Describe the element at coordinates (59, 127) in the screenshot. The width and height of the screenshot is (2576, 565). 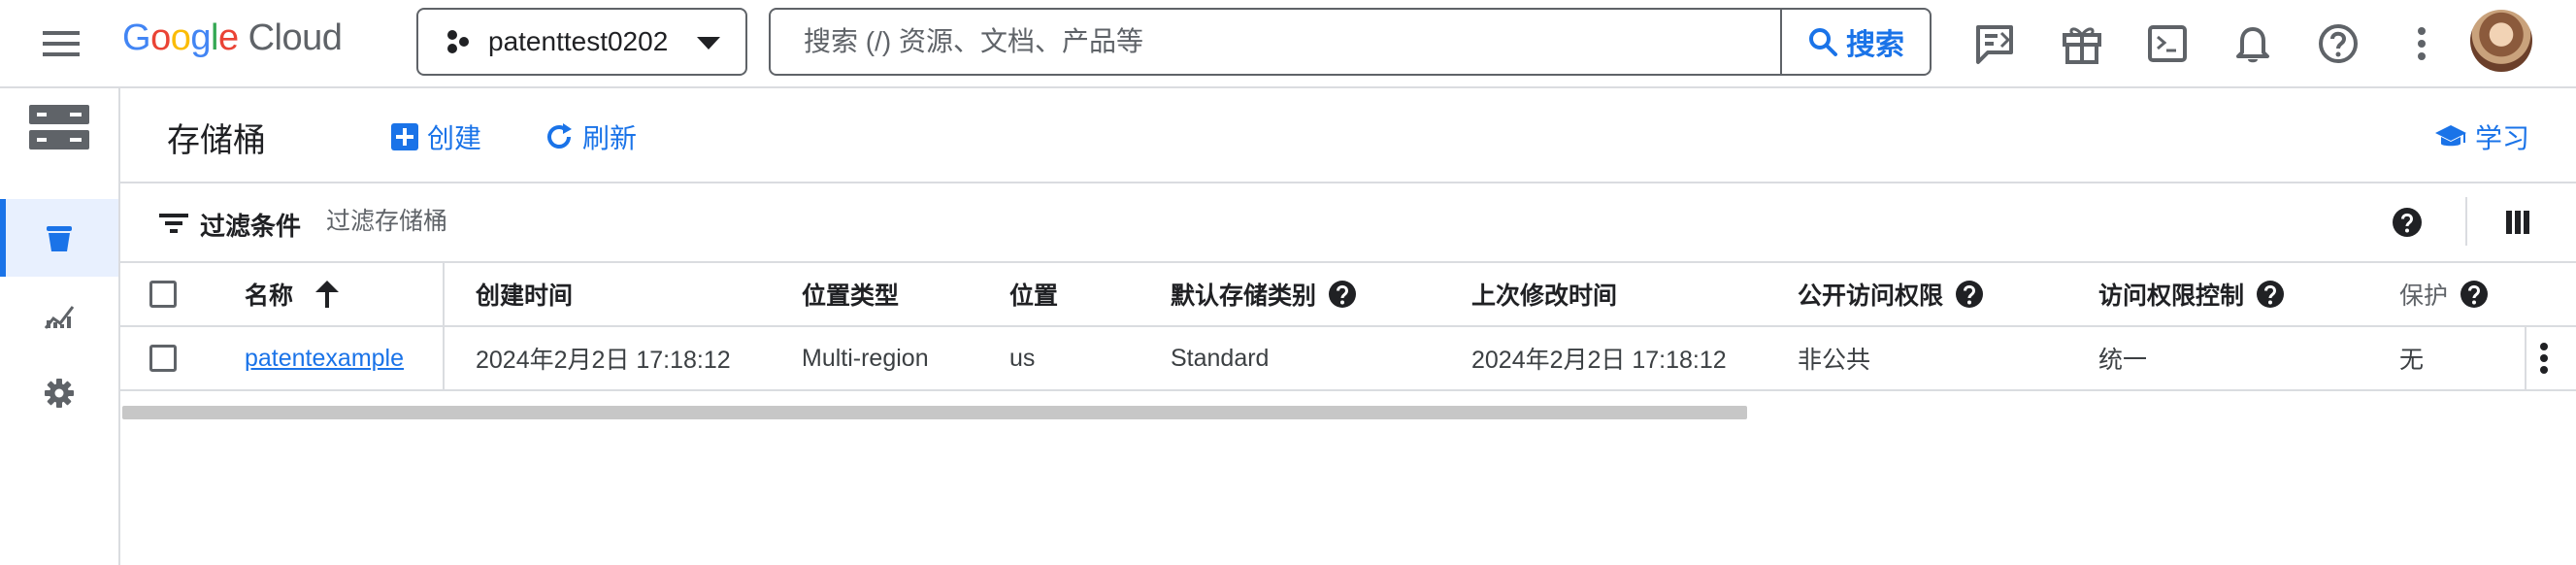
I see `storage-logo-icon` at that location.